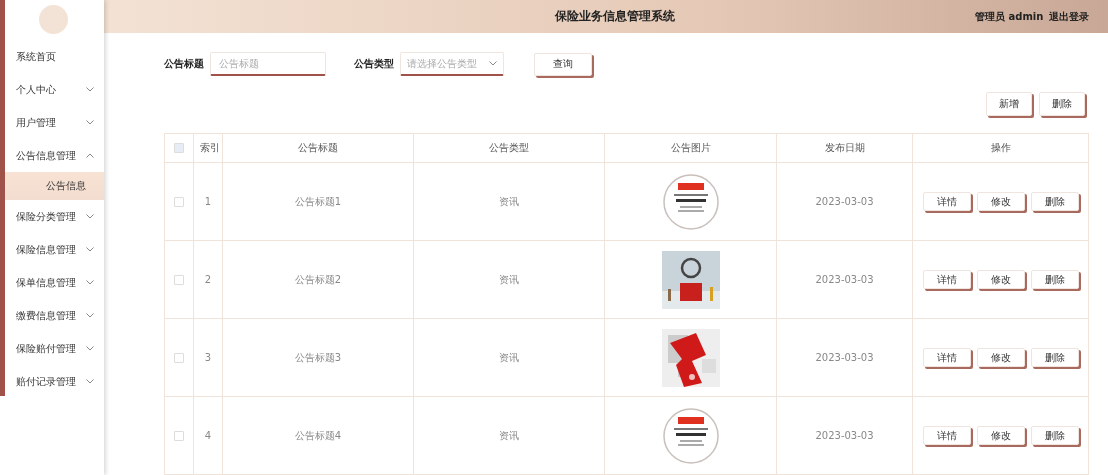  I want to click on column-header: 操作, so click(1000, 148).